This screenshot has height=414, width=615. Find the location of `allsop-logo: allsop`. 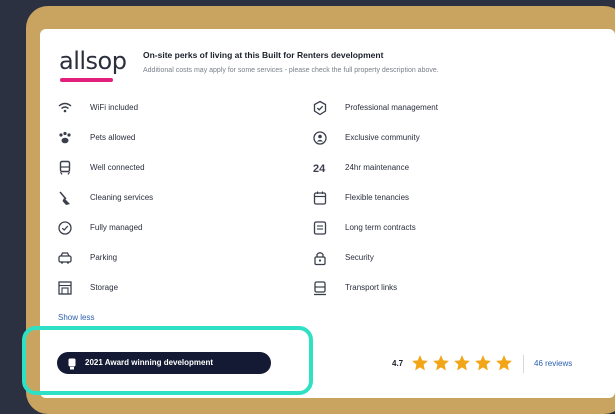

allsop-logo: allsop is located at coordinates (93, 61).